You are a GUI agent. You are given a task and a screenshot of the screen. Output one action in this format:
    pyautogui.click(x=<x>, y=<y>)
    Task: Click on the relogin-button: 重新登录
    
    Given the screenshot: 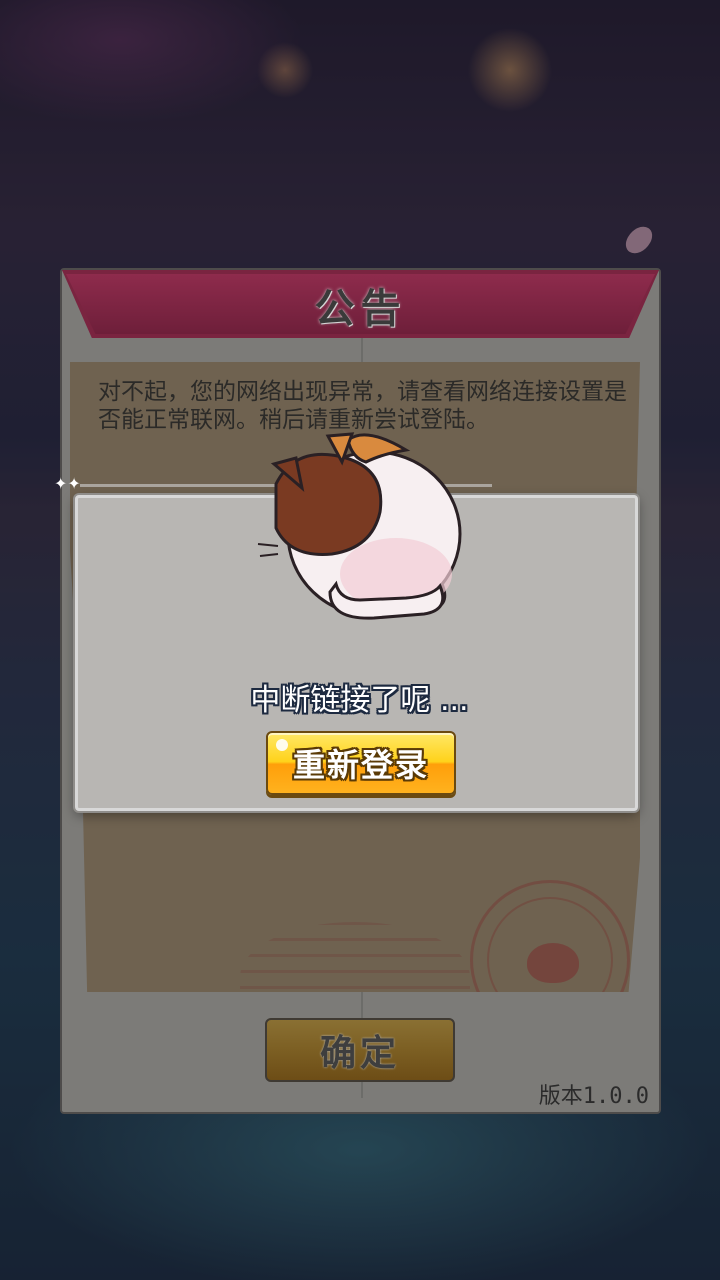 What is the action you would take?
    pyautogui.click(x=361, y=763)
    